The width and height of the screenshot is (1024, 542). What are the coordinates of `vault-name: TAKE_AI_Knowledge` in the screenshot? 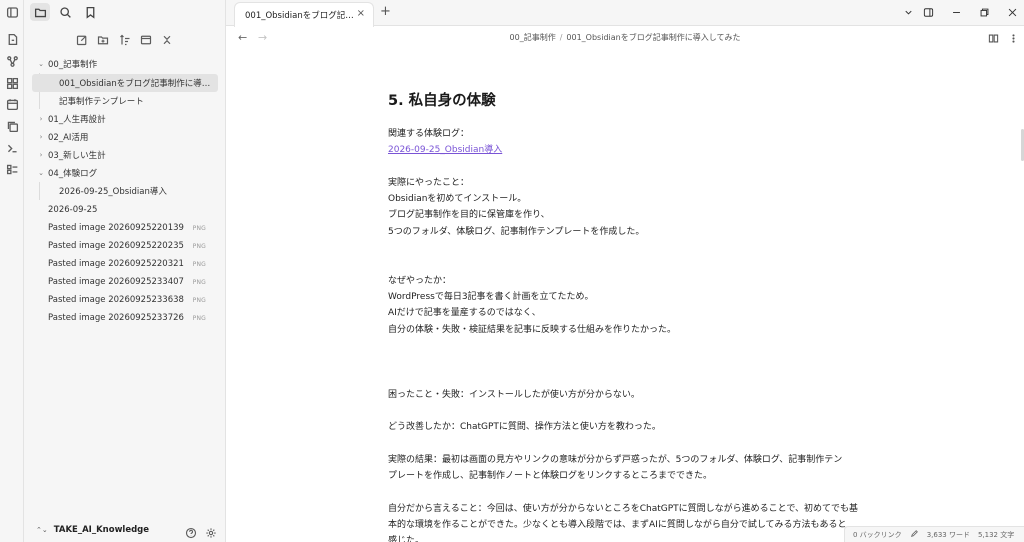 It's located at (101, 530).